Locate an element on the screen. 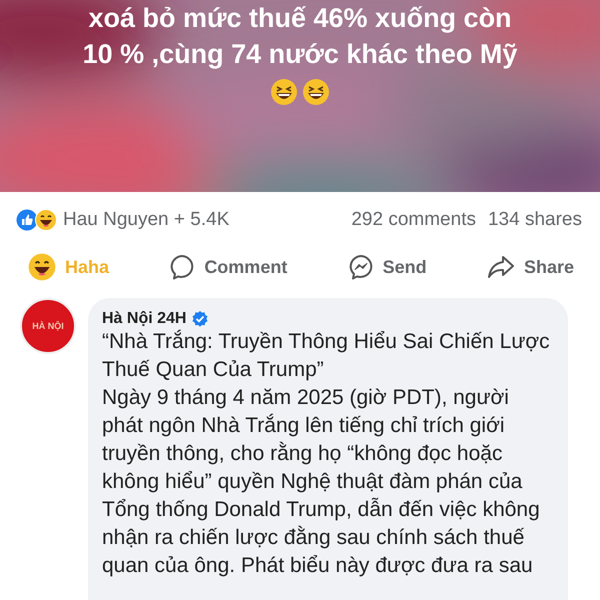  reactors-count: Hau Nguyen + 5.4K is located at coordinates (146, 220).